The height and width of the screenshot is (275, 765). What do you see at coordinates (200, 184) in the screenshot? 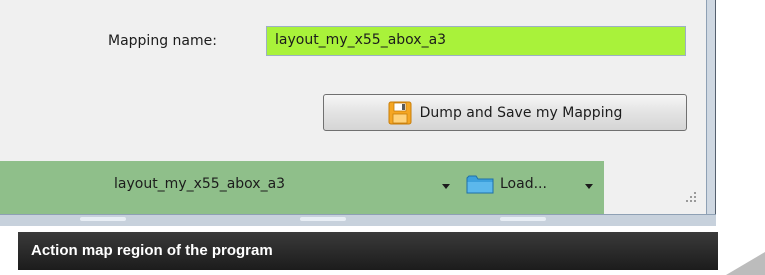
I see `current-map-name: layout_my_x55_abox_a3` at bounding box center [200, 184].